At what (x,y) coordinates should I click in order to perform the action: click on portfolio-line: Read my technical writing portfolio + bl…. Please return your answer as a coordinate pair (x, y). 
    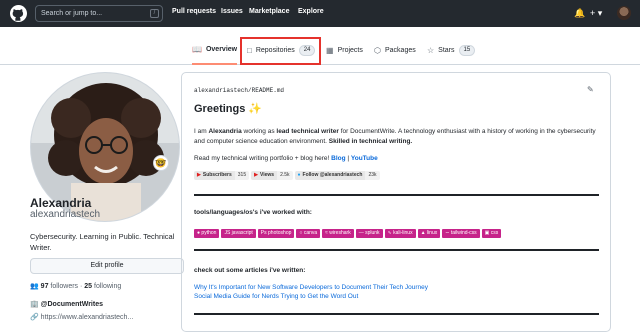
    Looking at the image, I should click on (286, 158).